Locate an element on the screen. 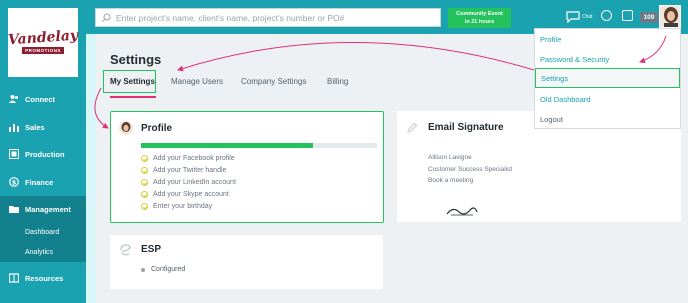 This screenshot has height=303, width=688. production-icon is located at coordinates (14, 154).